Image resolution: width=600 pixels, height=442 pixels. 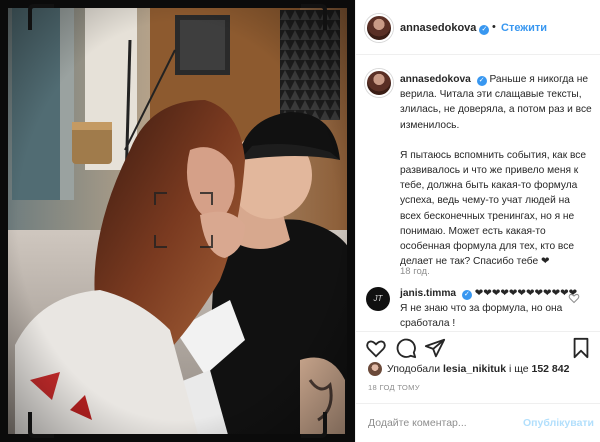 What do you see at coordinates (443, 423) in the screenshot?
I see `comment-input` at bounding box center [443, 423].